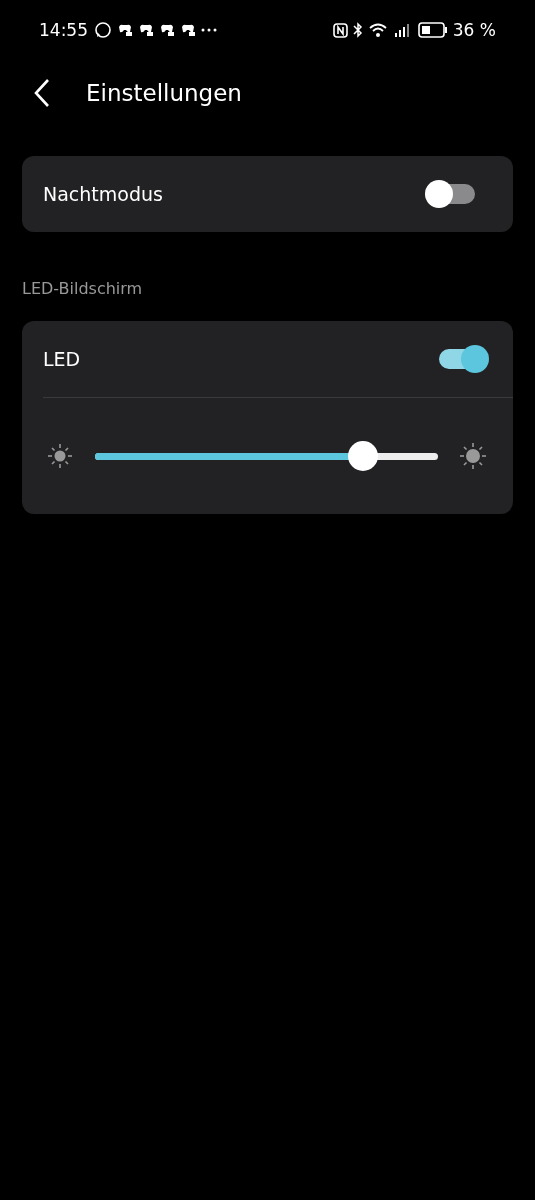 This screenshot has width=535, height=1200. Describe the element at coordinates (103, 194) in the screenshot. I see `setting-label: Nachtmodus` at that location.